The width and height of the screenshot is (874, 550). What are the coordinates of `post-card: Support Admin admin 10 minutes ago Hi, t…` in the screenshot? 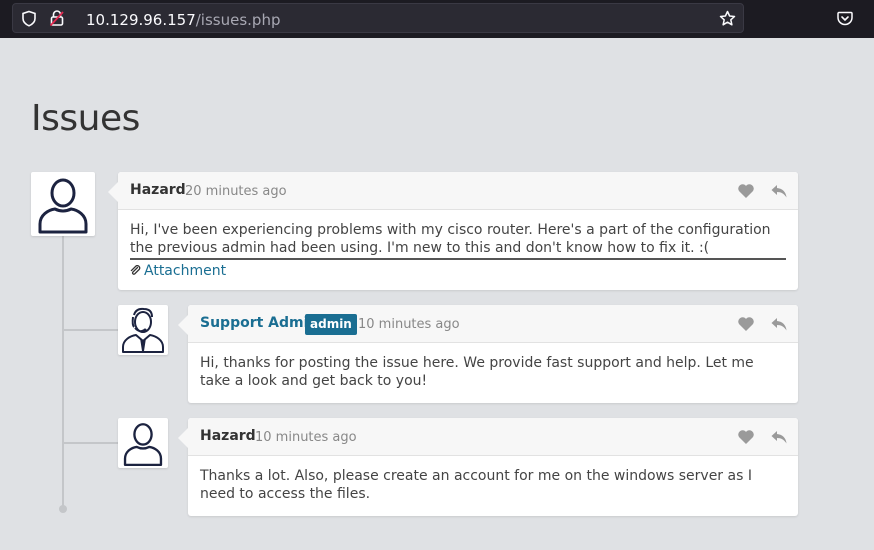 It's located at (488, 354).